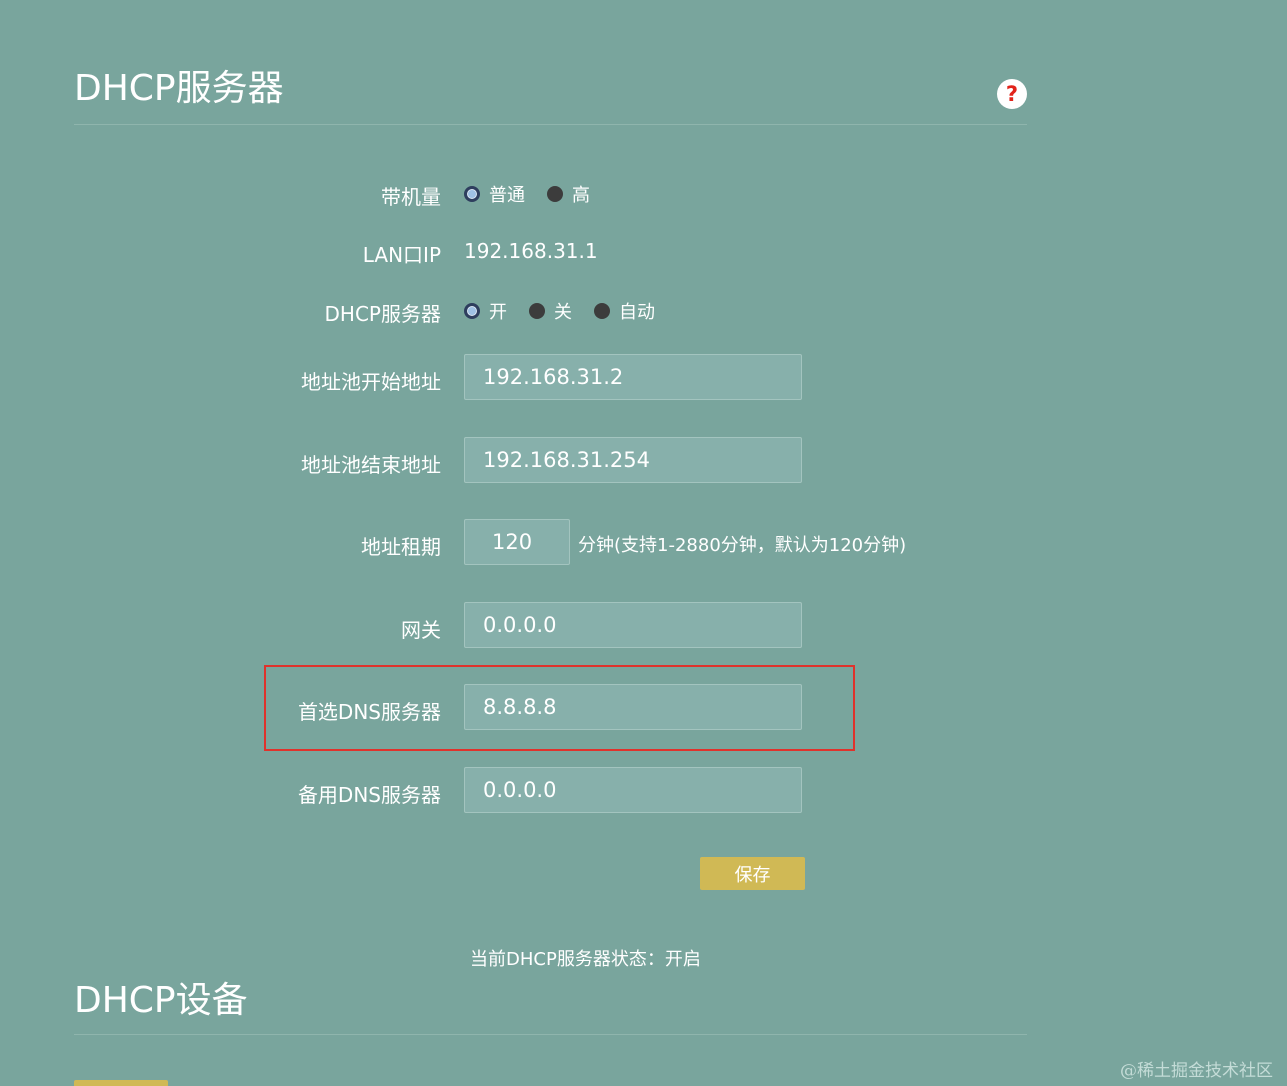 The image size is (1287, 1086). I want to click on pool-end-input, so click(633, 460).